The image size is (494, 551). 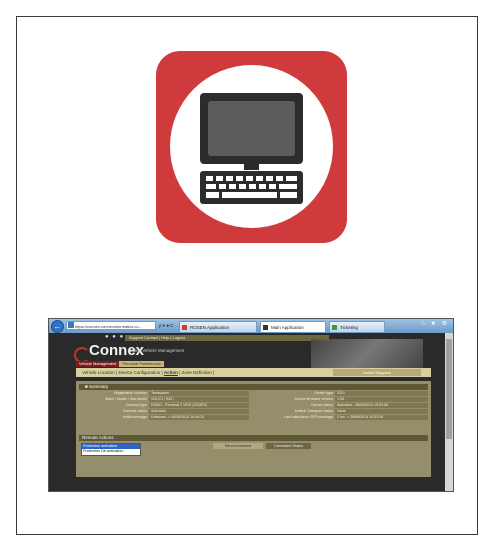 I want to click on option-protection-deactivation: Protection De-activation, so click(x=111, y=451).